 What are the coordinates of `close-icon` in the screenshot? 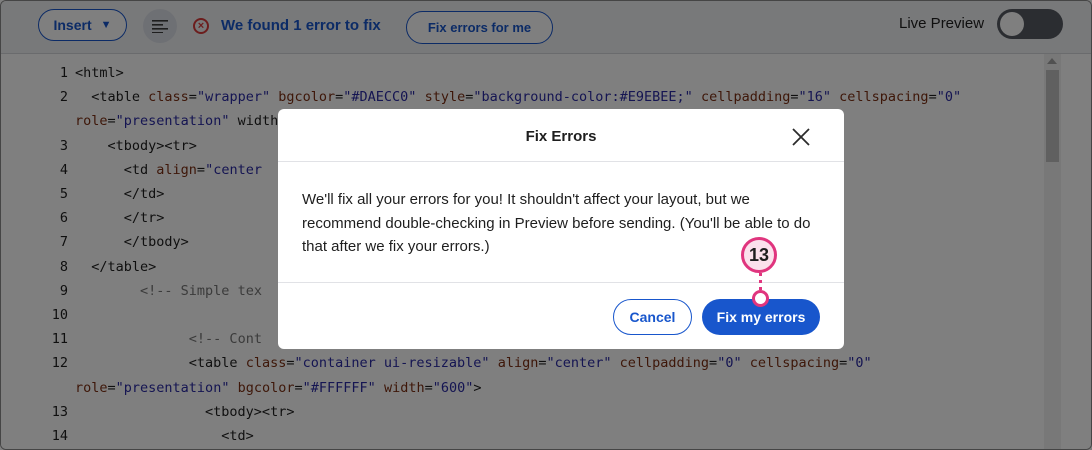 It's located at (801, 137).